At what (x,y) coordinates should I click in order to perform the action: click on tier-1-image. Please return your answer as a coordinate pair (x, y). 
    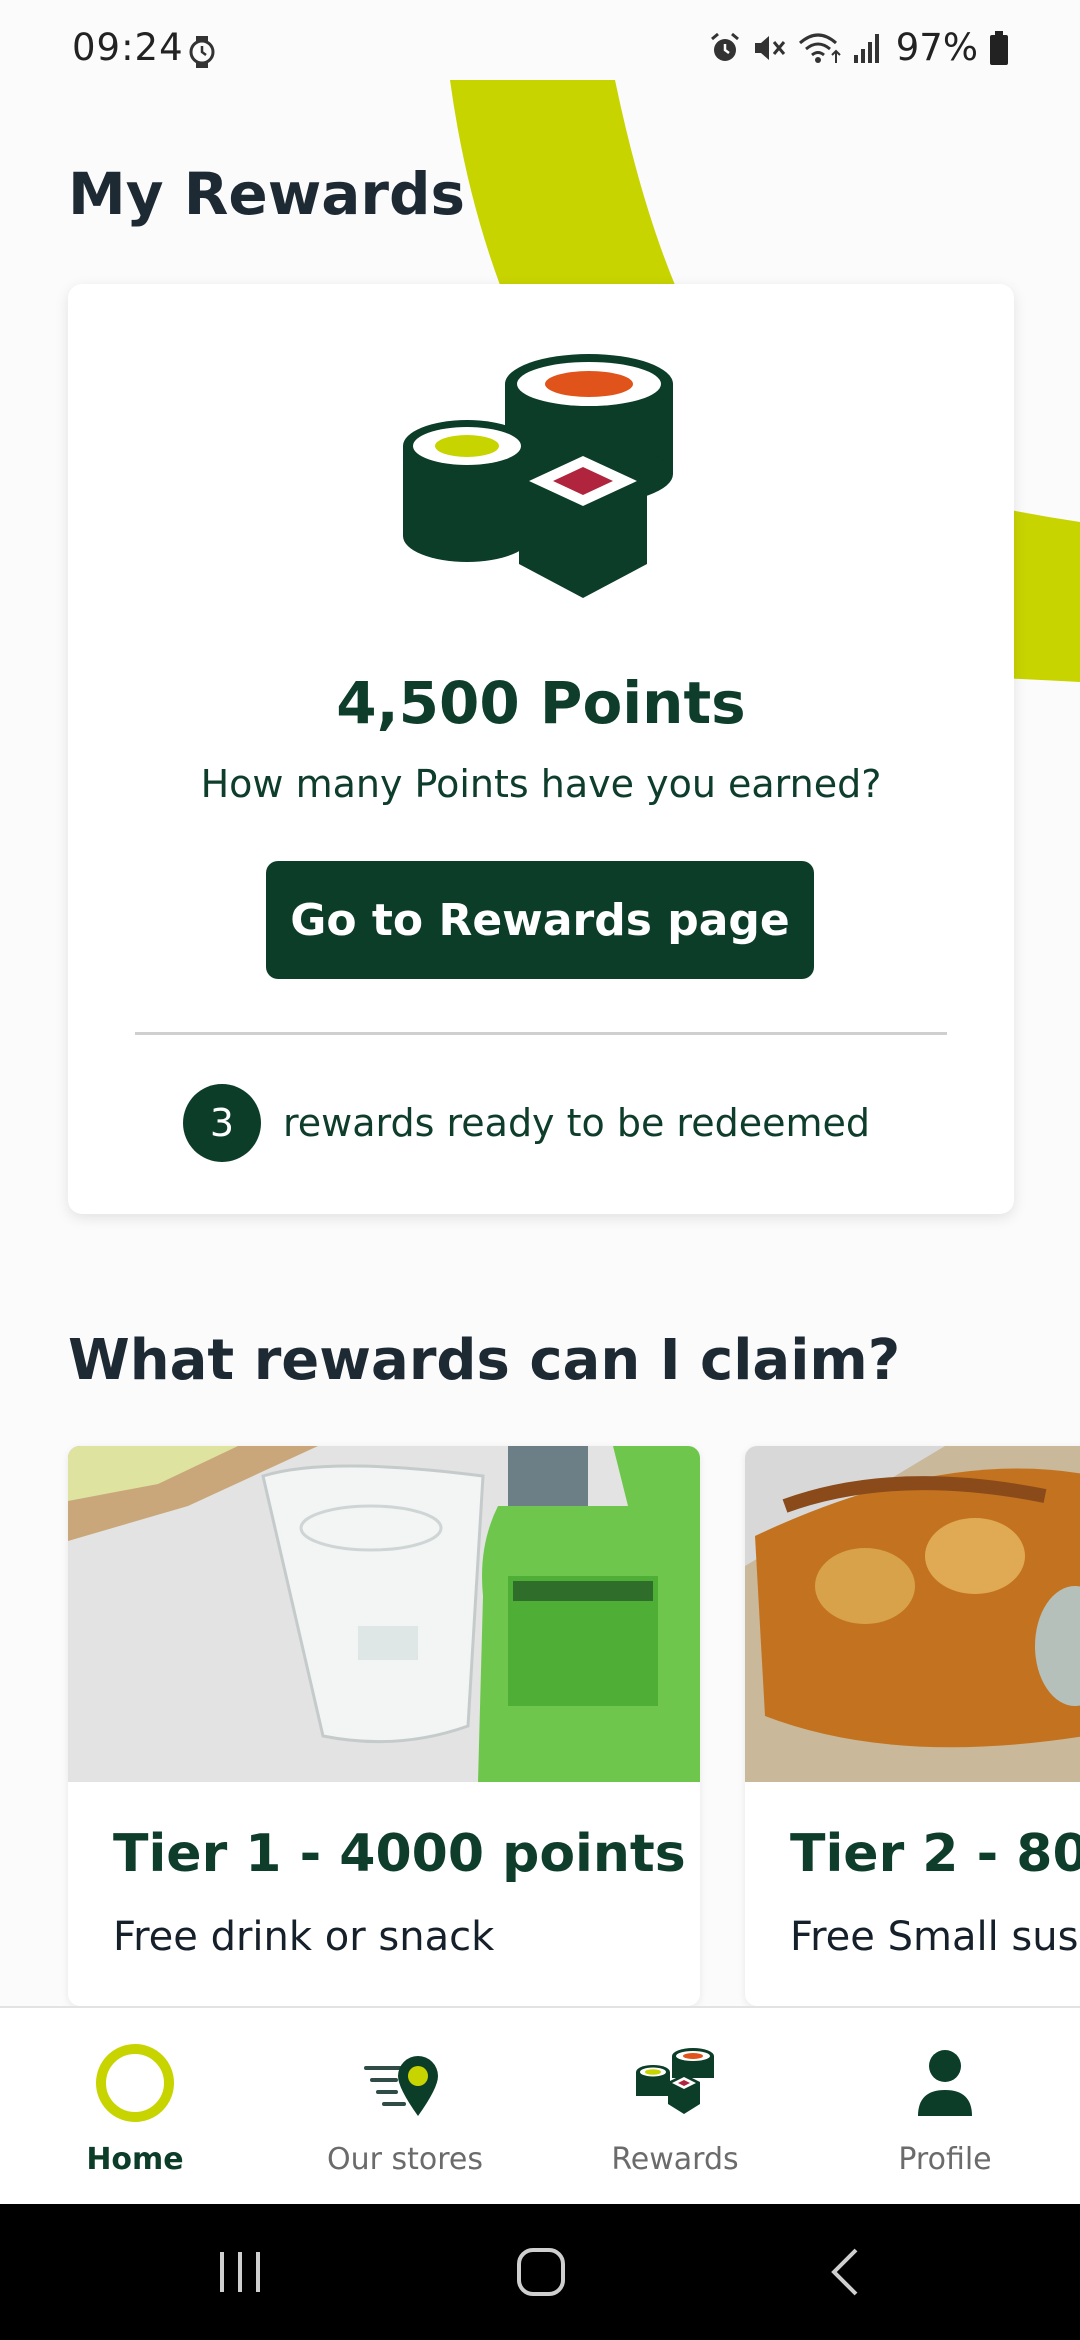
    Looking at the image, I should click on (384, 1614).